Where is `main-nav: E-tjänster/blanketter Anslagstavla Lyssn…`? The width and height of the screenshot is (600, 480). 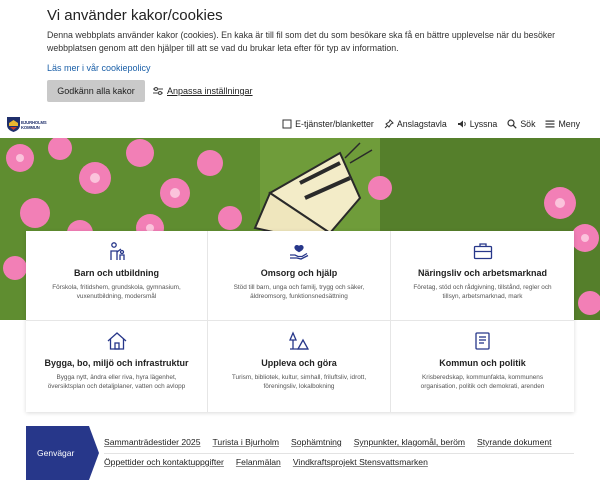 main-nav: E-tjänster/blanketter Anslagstavla Lyssn… is located at coordinates (431, 124).